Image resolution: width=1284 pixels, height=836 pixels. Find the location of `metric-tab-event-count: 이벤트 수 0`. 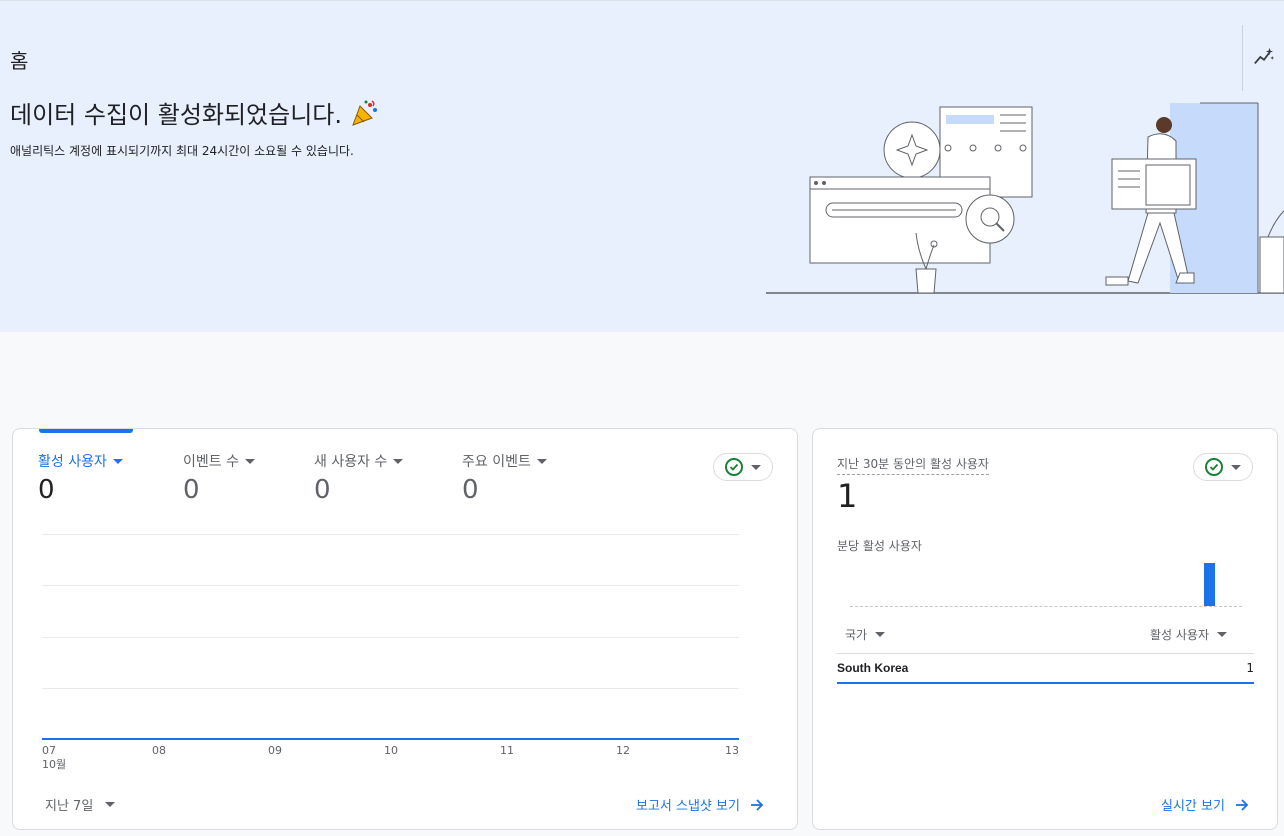

metric-tab-event-count: 이벤트 수 0 is located at coordinates (219, 478).